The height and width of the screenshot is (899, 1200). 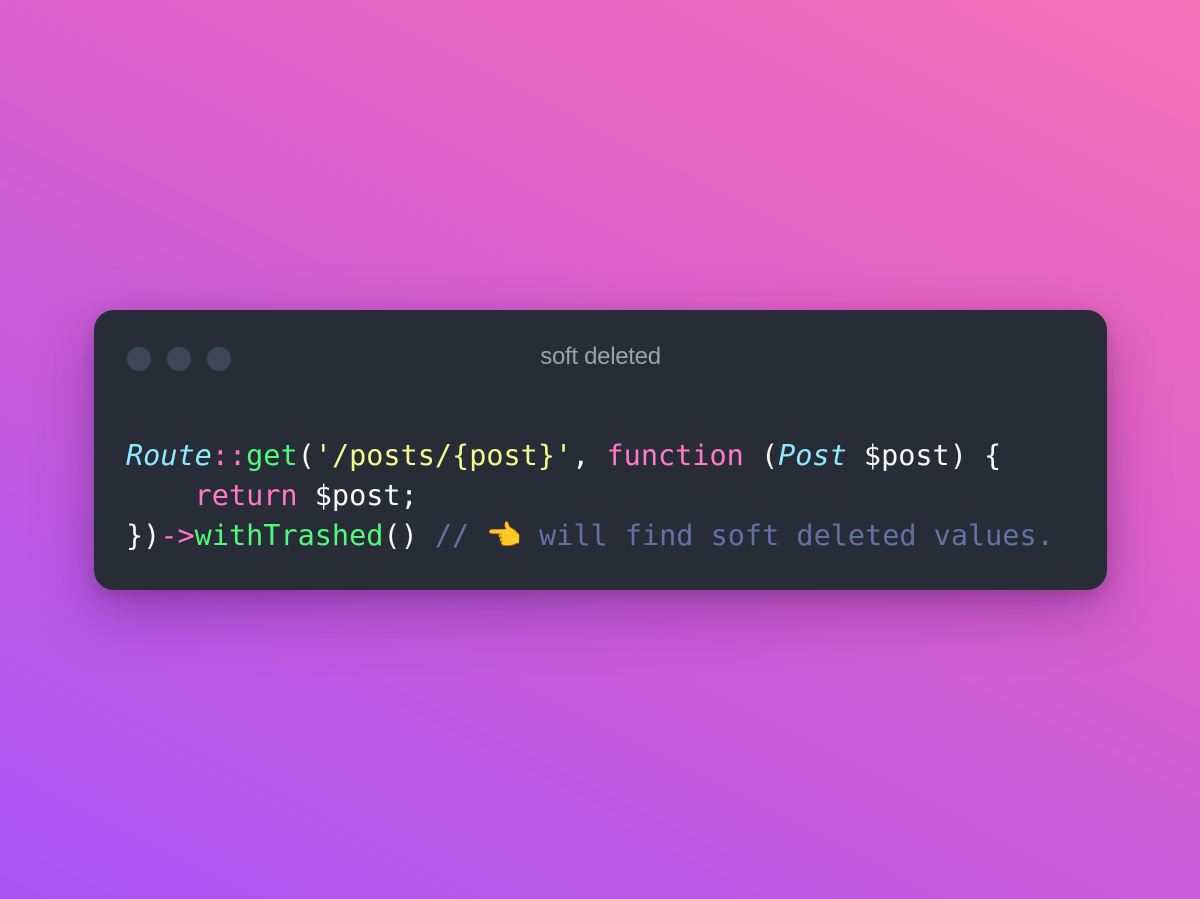 What do you see at coordinates (246, 495) in the screenshot?
I see `code-token-kw: return` at bounding box center [246, 495].